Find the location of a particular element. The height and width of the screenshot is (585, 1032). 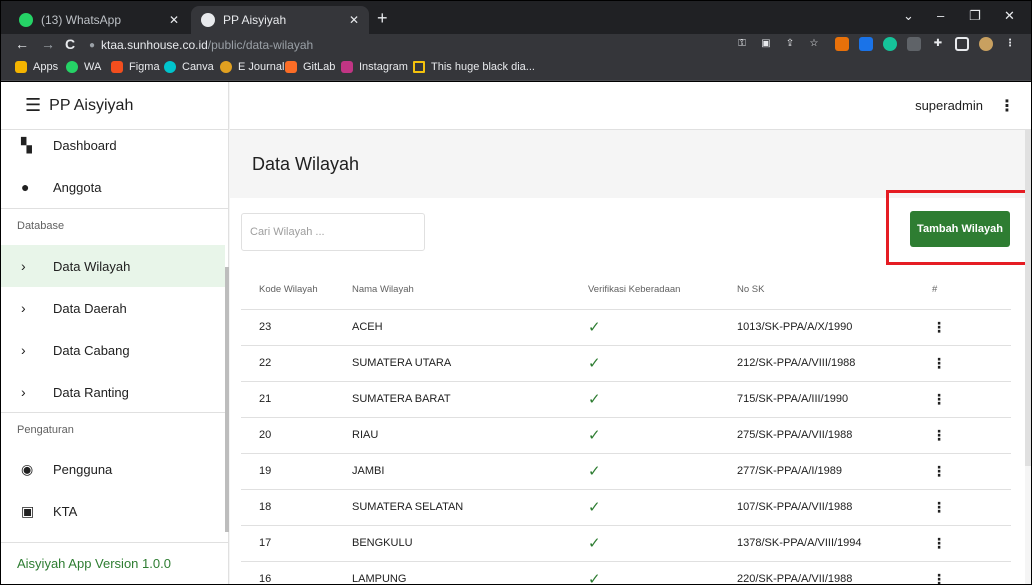

cell-nama: ACEH is located at coordinates (468, 327).